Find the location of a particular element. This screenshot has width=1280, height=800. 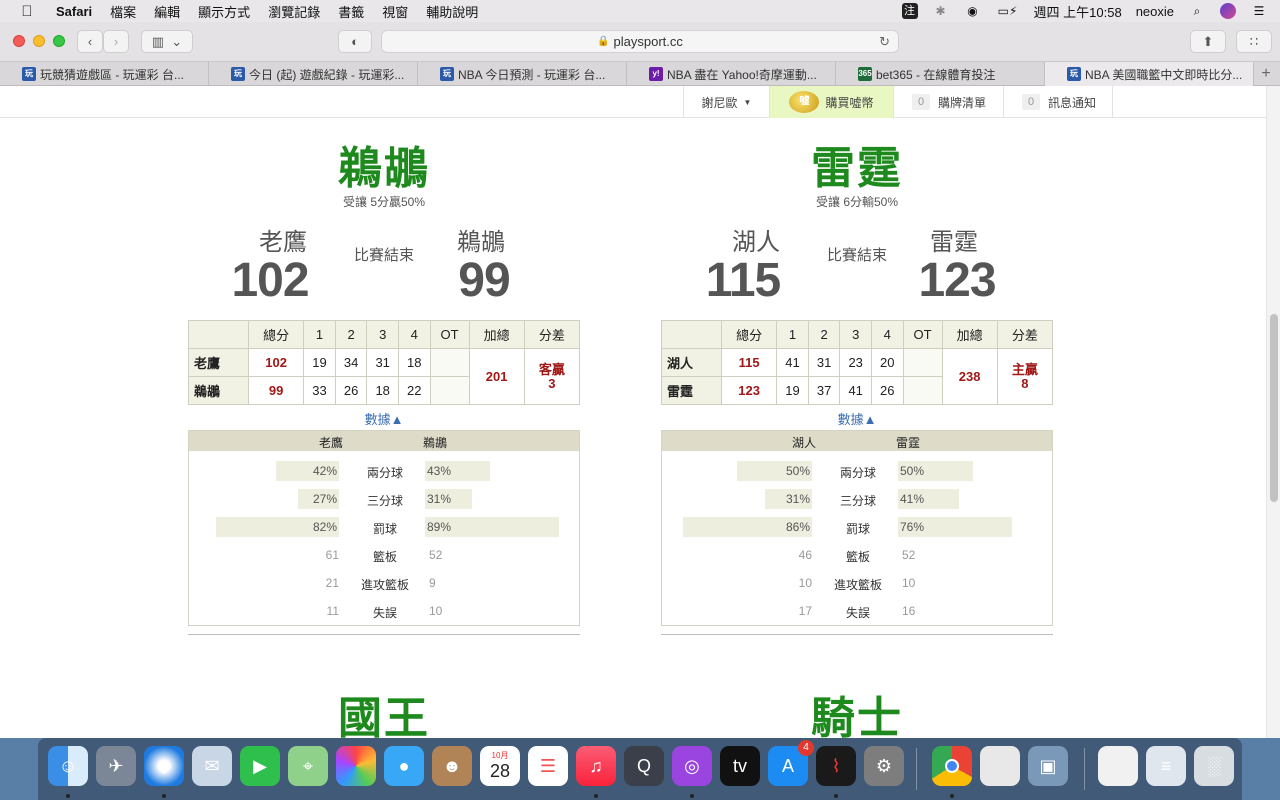

away-stat-value: 46 is located at coordinates (805, 555).